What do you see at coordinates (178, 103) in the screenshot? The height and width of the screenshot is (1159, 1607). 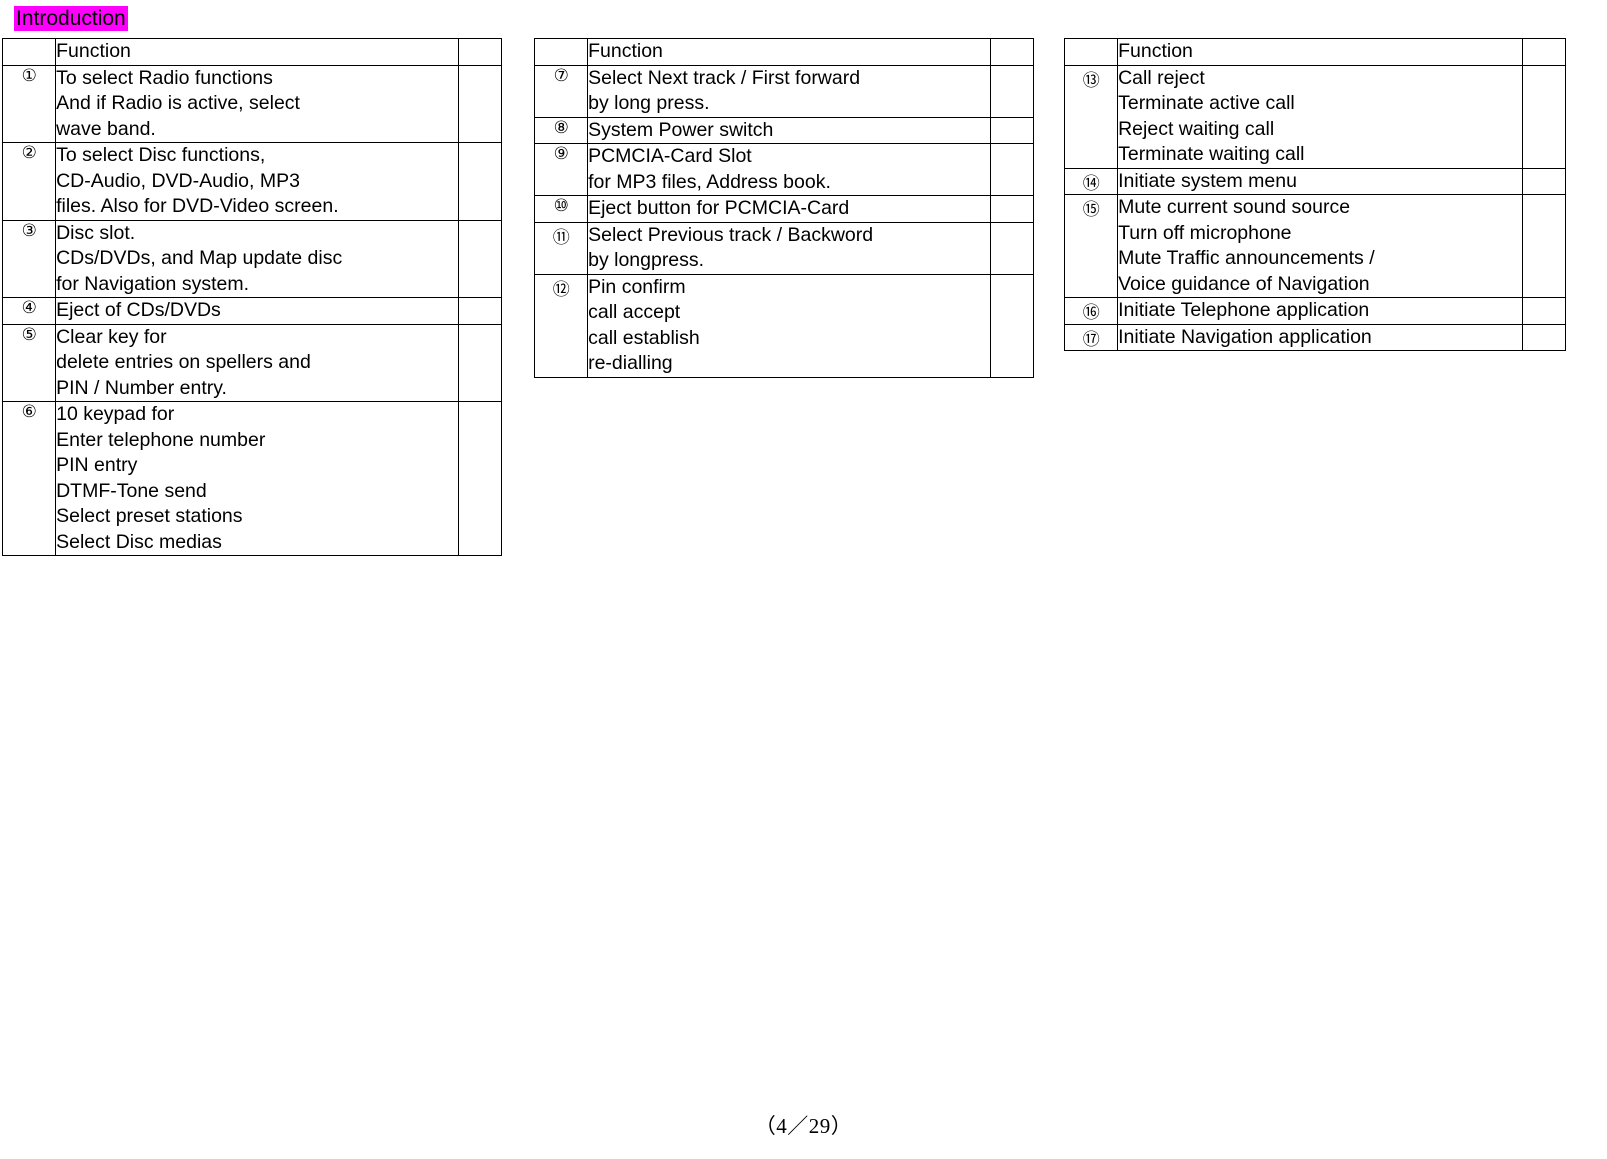 I see `function-description-line: And if Radio is active, select` at bounding box center [178, 103].